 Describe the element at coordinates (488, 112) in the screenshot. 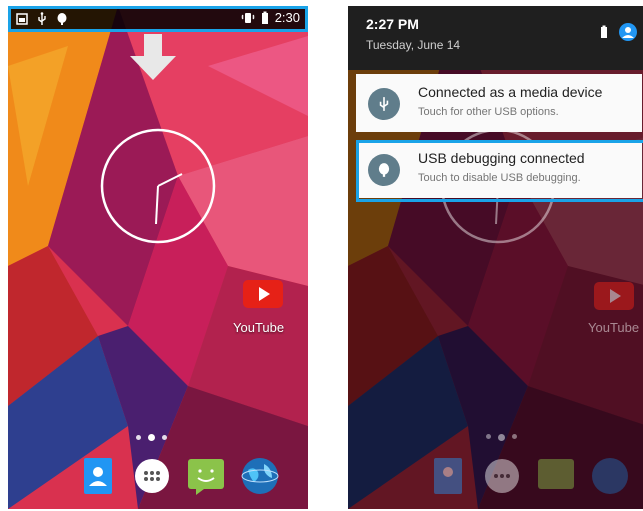

I see `notification-subtitle: Touch for other USB options.` at that location.